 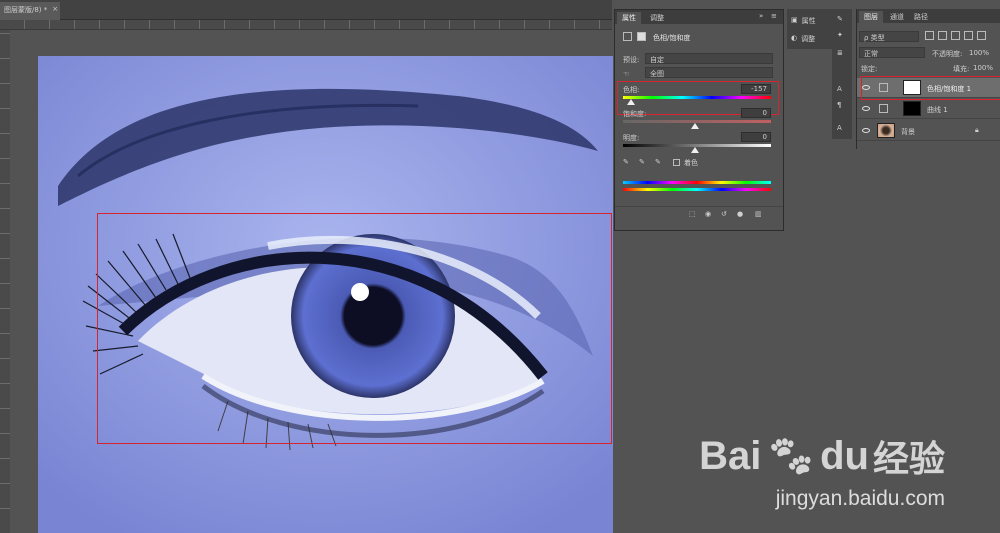 What do you see at coordinates (977, 130) in the screenshot?
I see `lock-icon: 🔒︎` at bounding box center [977, 130].